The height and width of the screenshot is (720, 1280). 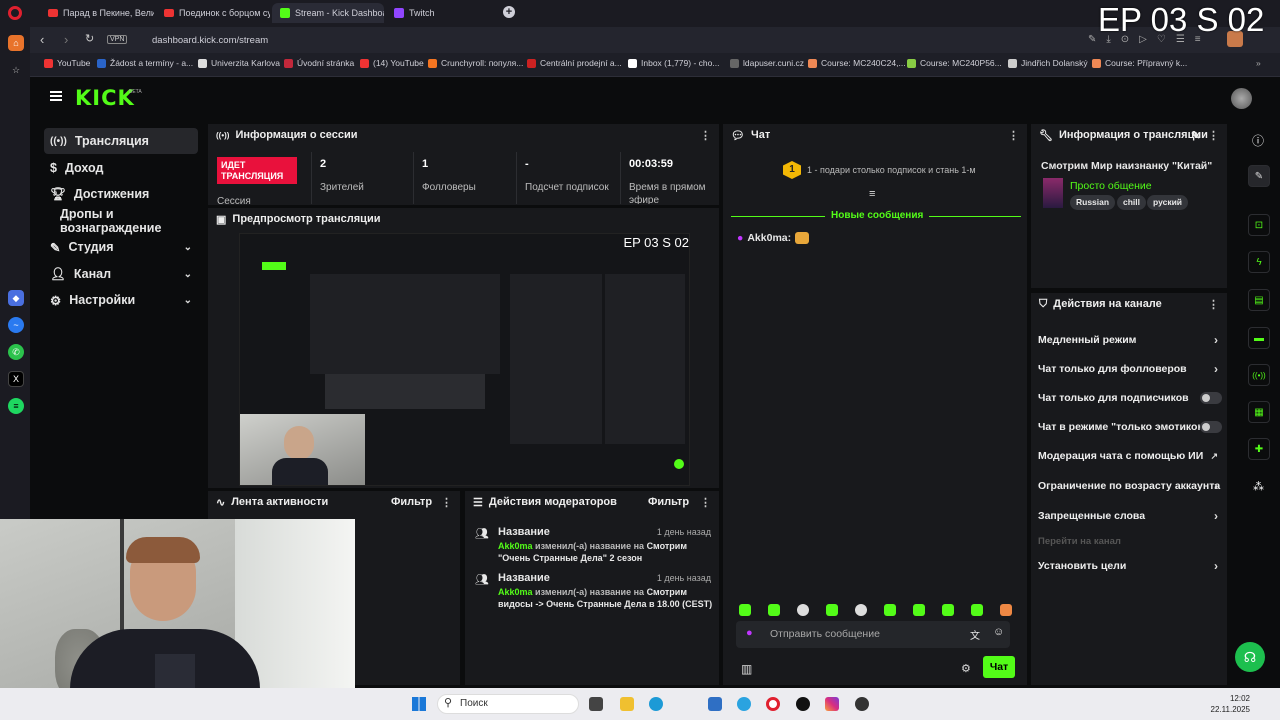 I want to click on subs-only-toggle, so click(x=1211, y=398).